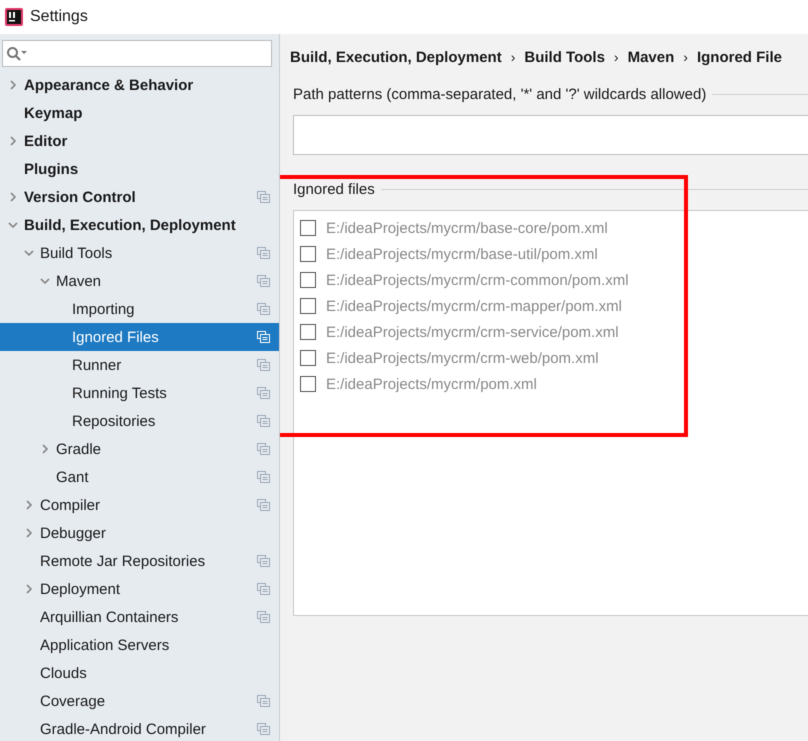 The height and width of the screenshot is (741, 808). I want to click on tree-item-label: Gant, so click(72, 477).